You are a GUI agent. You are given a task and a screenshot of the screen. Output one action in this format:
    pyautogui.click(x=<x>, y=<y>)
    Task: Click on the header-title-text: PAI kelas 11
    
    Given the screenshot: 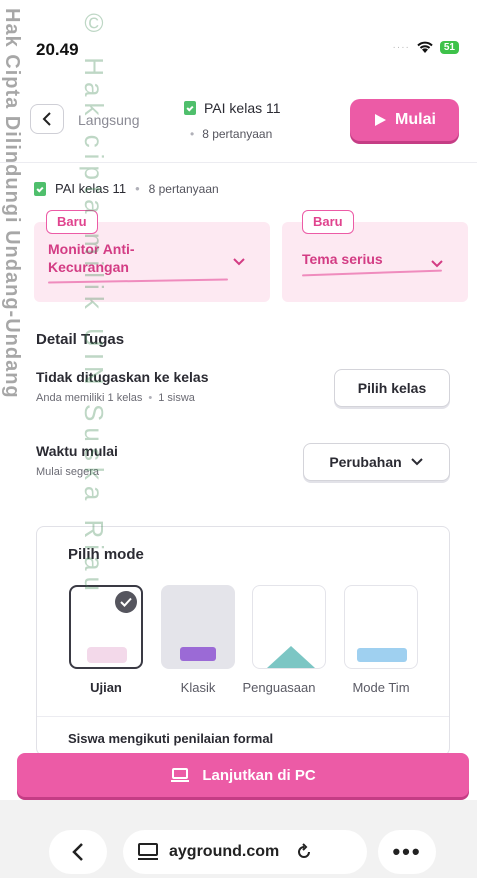 What is the action you would take?
    pyautogui.click(x=242, y=108)
    